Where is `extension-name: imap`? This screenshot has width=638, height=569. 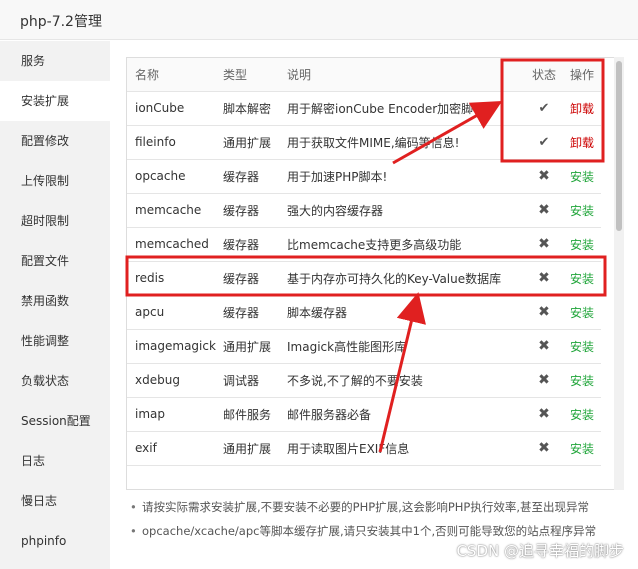 extension-name: imap is located at coordinates (174, 414).